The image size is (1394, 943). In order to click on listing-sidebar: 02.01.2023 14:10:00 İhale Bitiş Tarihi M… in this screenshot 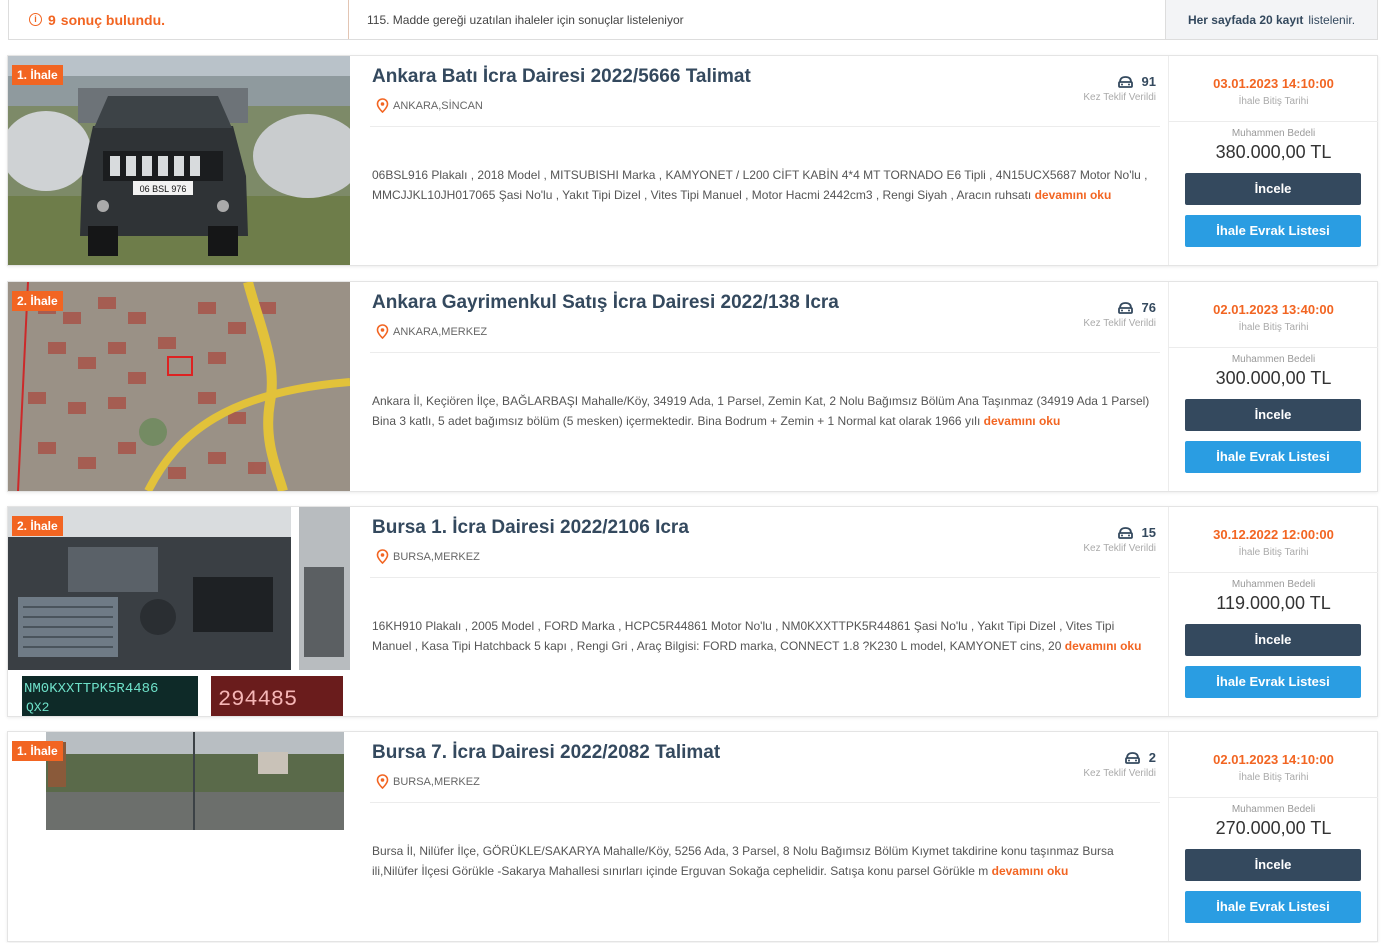, I will do `click(1273, 836)`.